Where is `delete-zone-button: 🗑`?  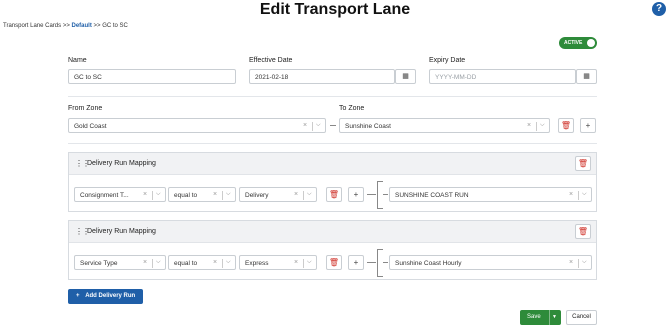 delete-zone-button: 🗑 is located at coordinates (566, 125).